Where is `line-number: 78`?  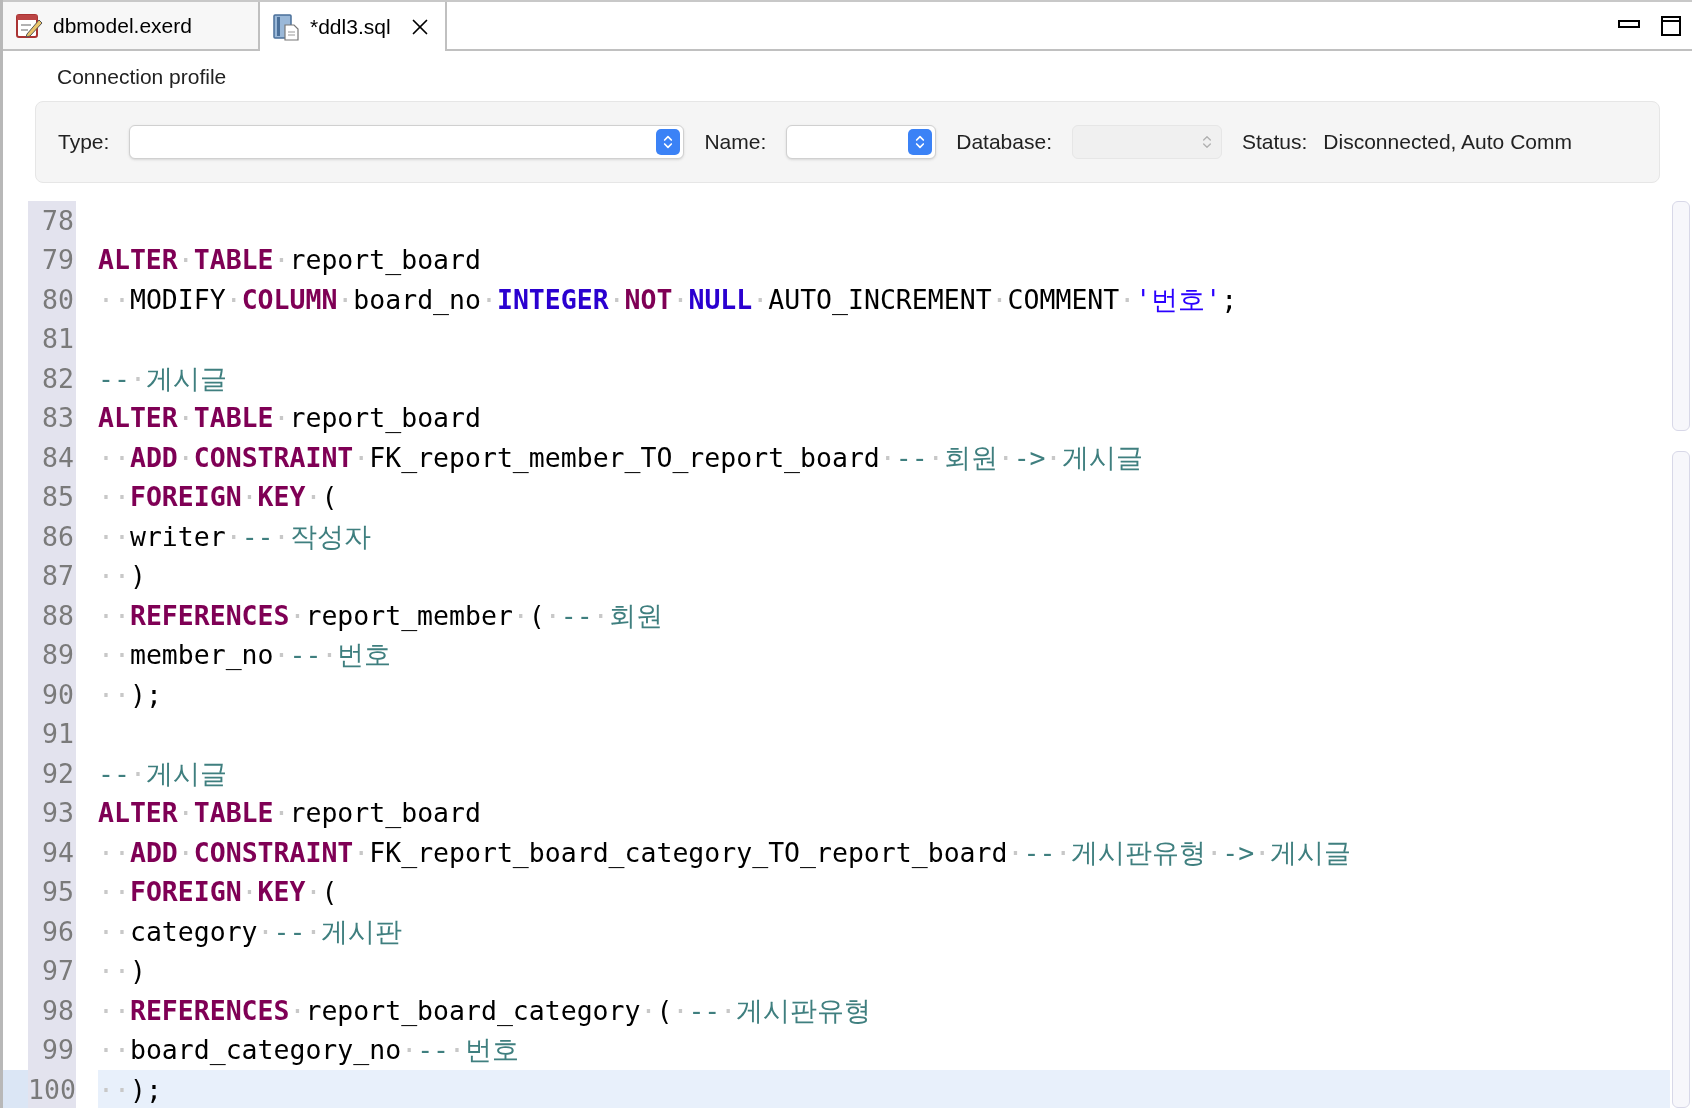 line-number: 78 is located at coordinates (52, 220).